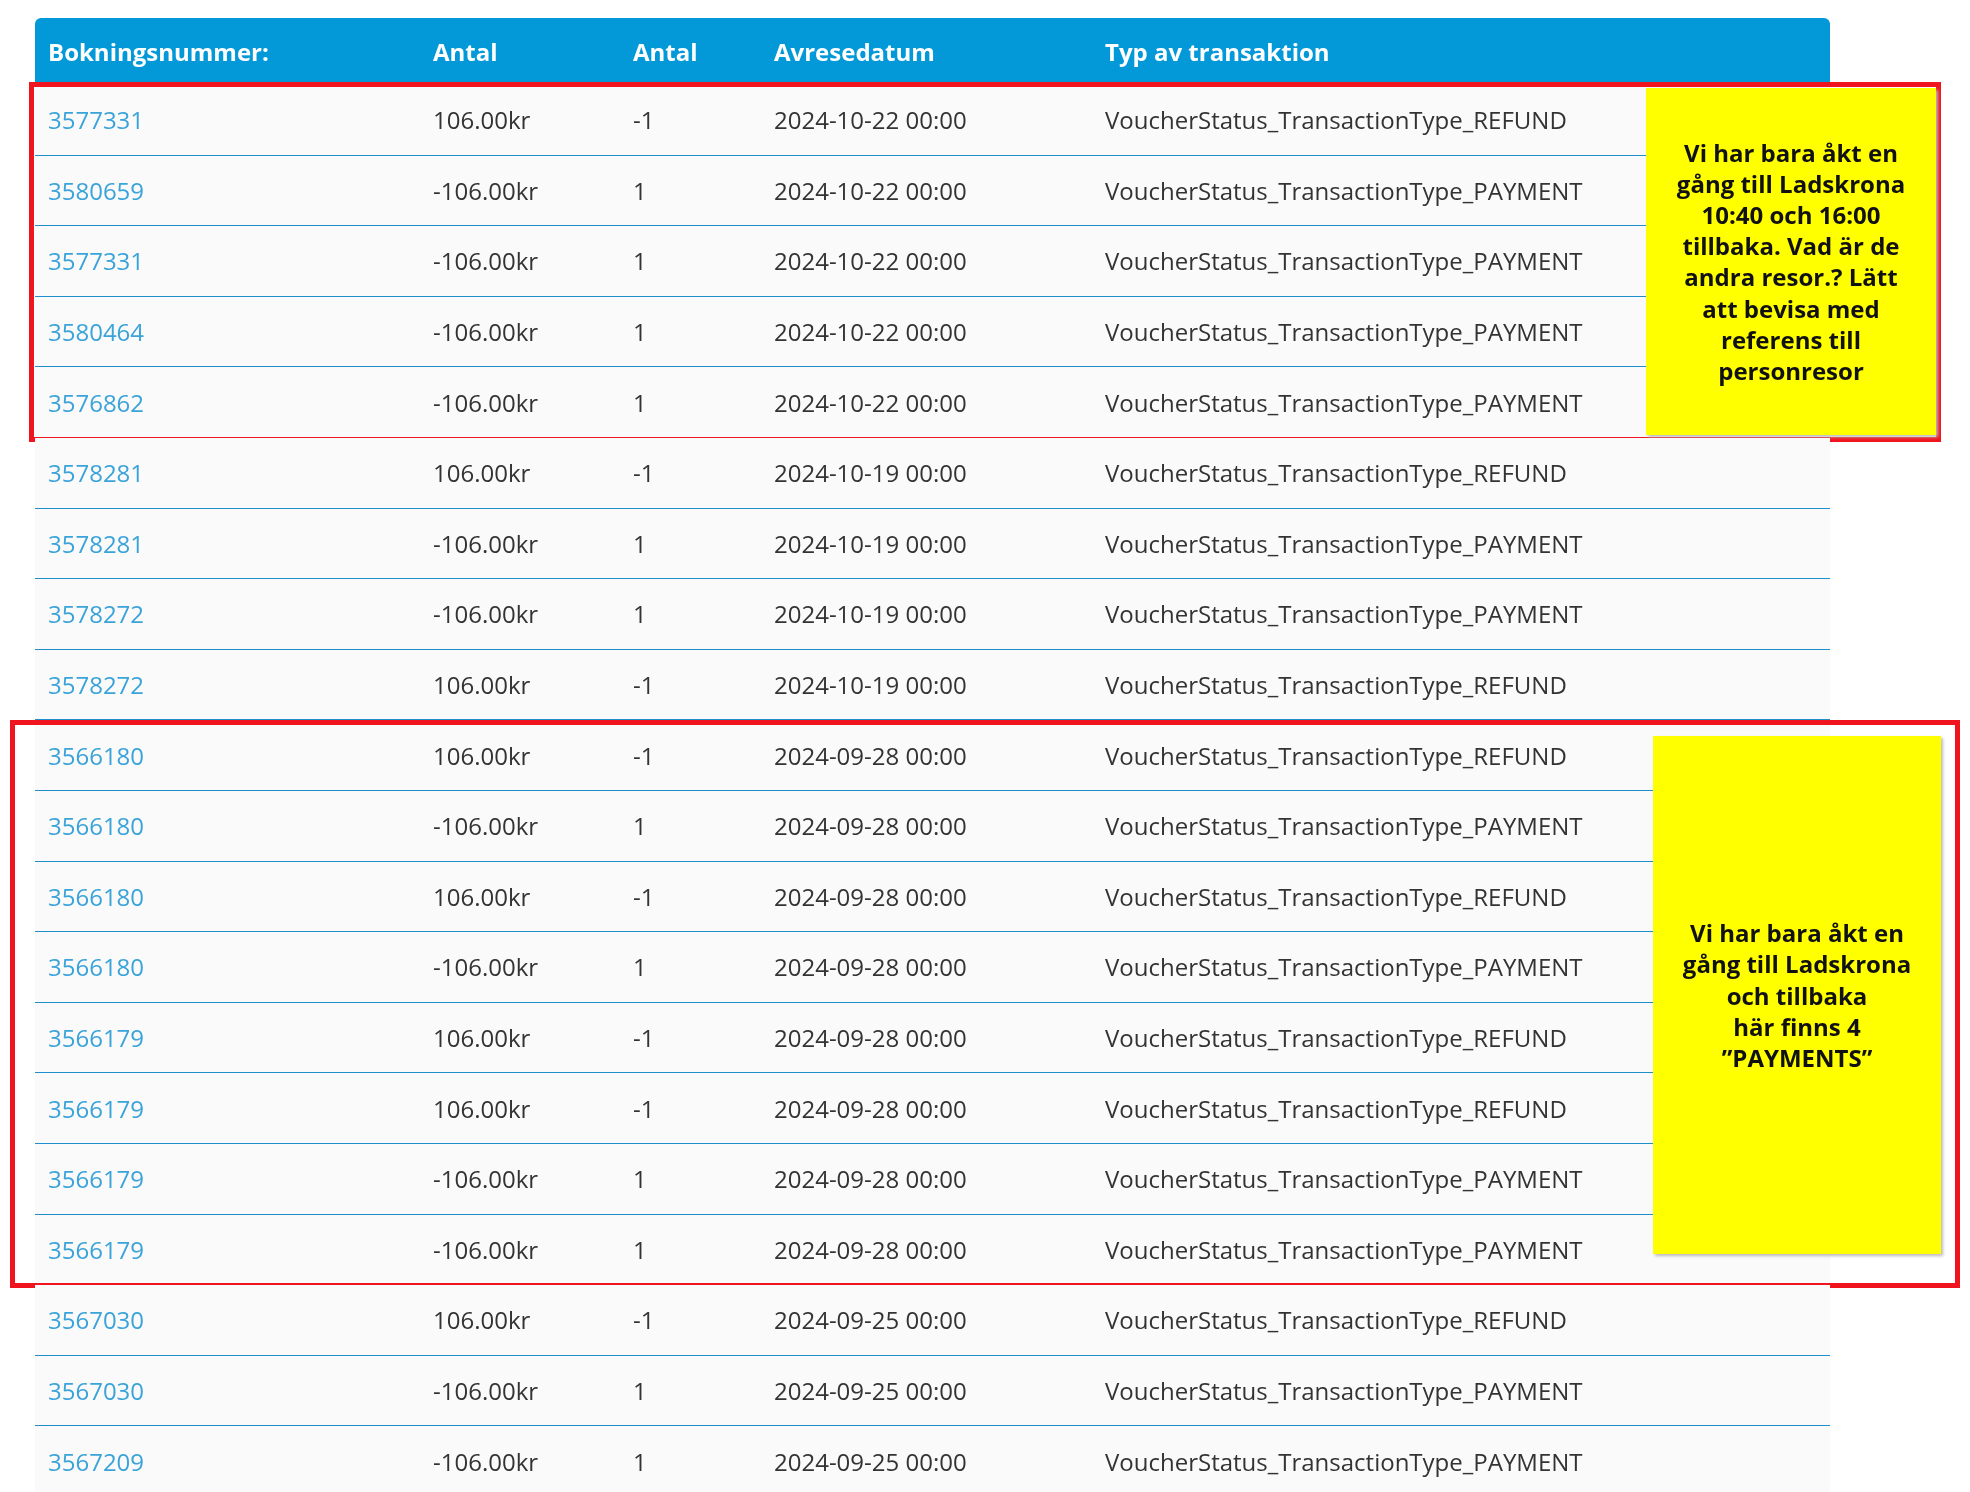  Describe the element at coordinates (96, 332) in the screenshot. I see `booking-link: 3580464` at that location.